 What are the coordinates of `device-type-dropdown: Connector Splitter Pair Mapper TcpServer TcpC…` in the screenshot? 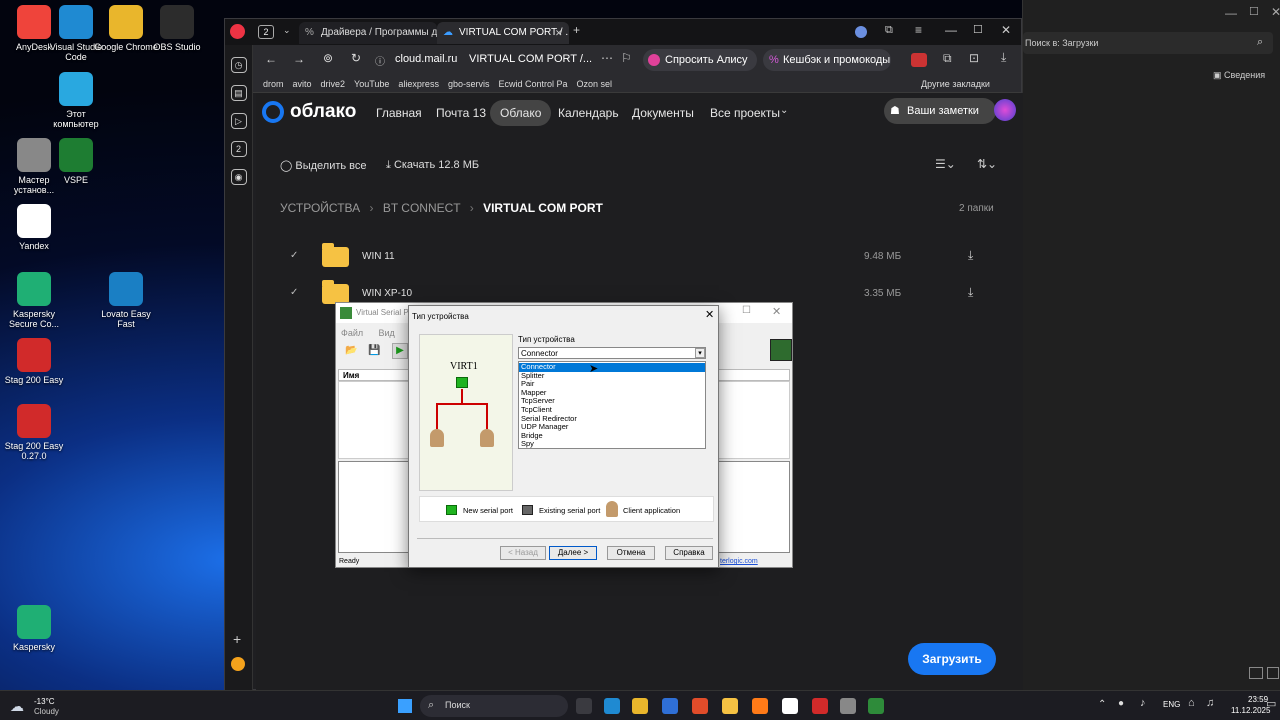 It's located at (612, 405).